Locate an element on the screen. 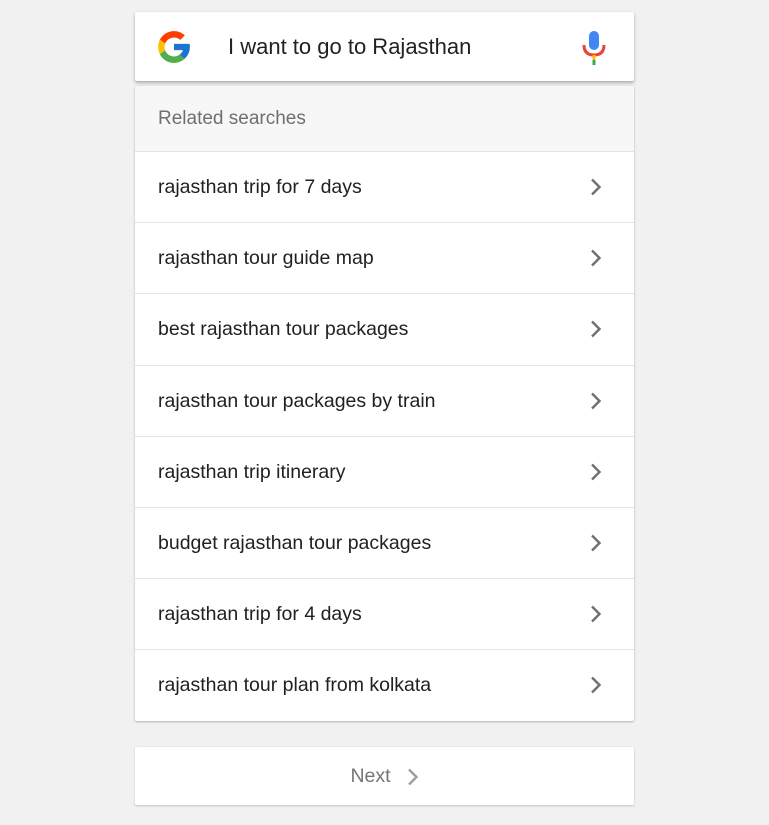 This screenshot has height=825, width=769. related-search-item: best rajasthan tour packages is located at coordinates (384, 330).